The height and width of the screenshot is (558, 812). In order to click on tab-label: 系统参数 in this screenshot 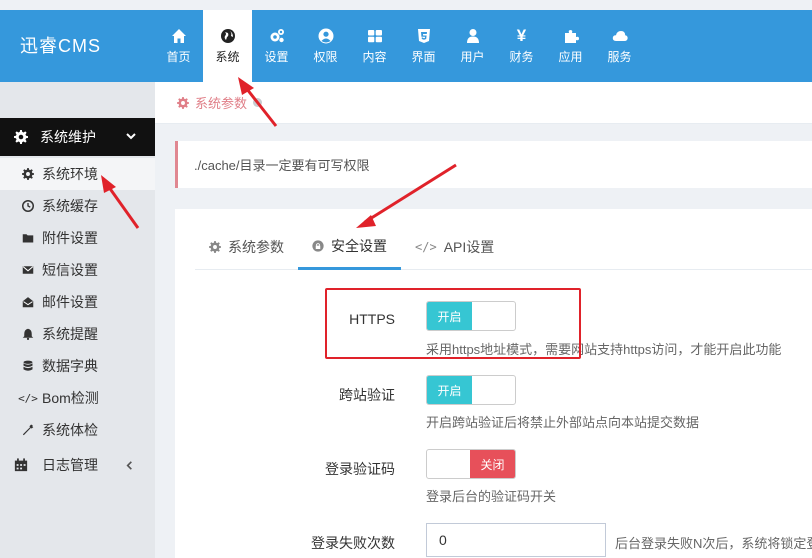, I will do `click(256, 247)`.